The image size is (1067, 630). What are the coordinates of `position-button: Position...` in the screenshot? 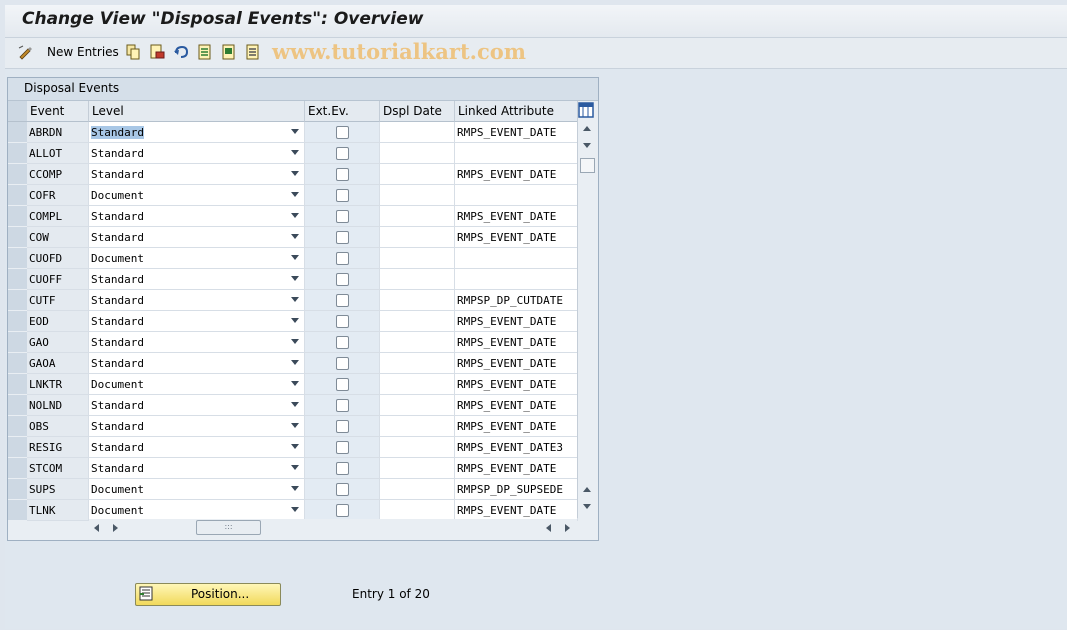 It's located at (208, 594).